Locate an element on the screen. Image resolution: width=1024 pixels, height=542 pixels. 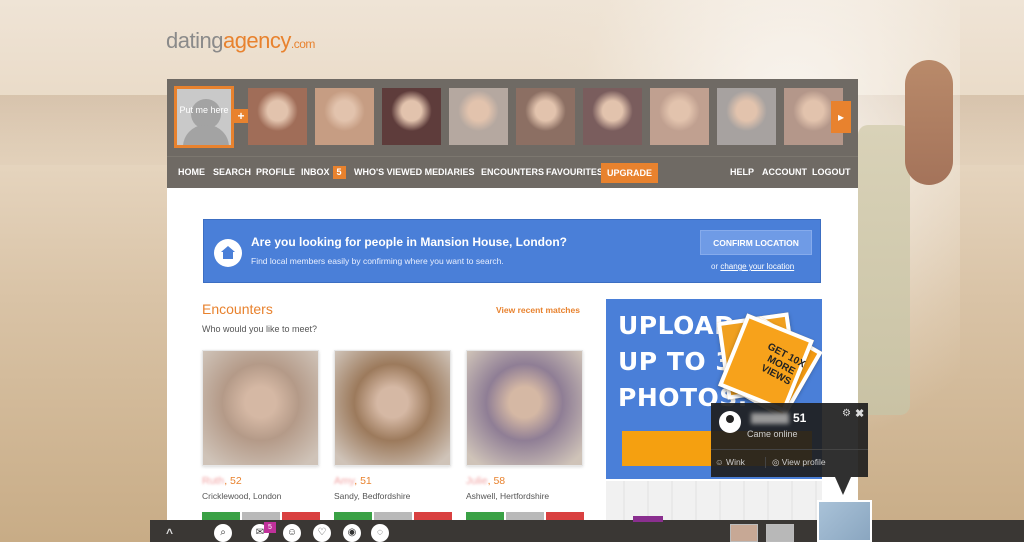
encounter-card: Amy, 51 Sandy, Bedfordshire is located at coordinates (392, 425).